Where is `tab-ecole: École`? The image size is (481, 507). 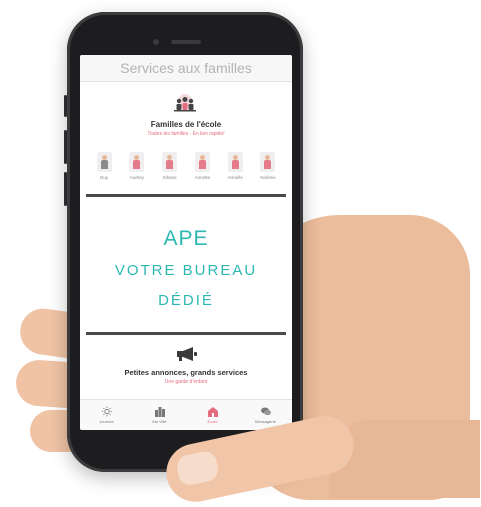
tab-ecole: École is located at coordinates (213, 415).